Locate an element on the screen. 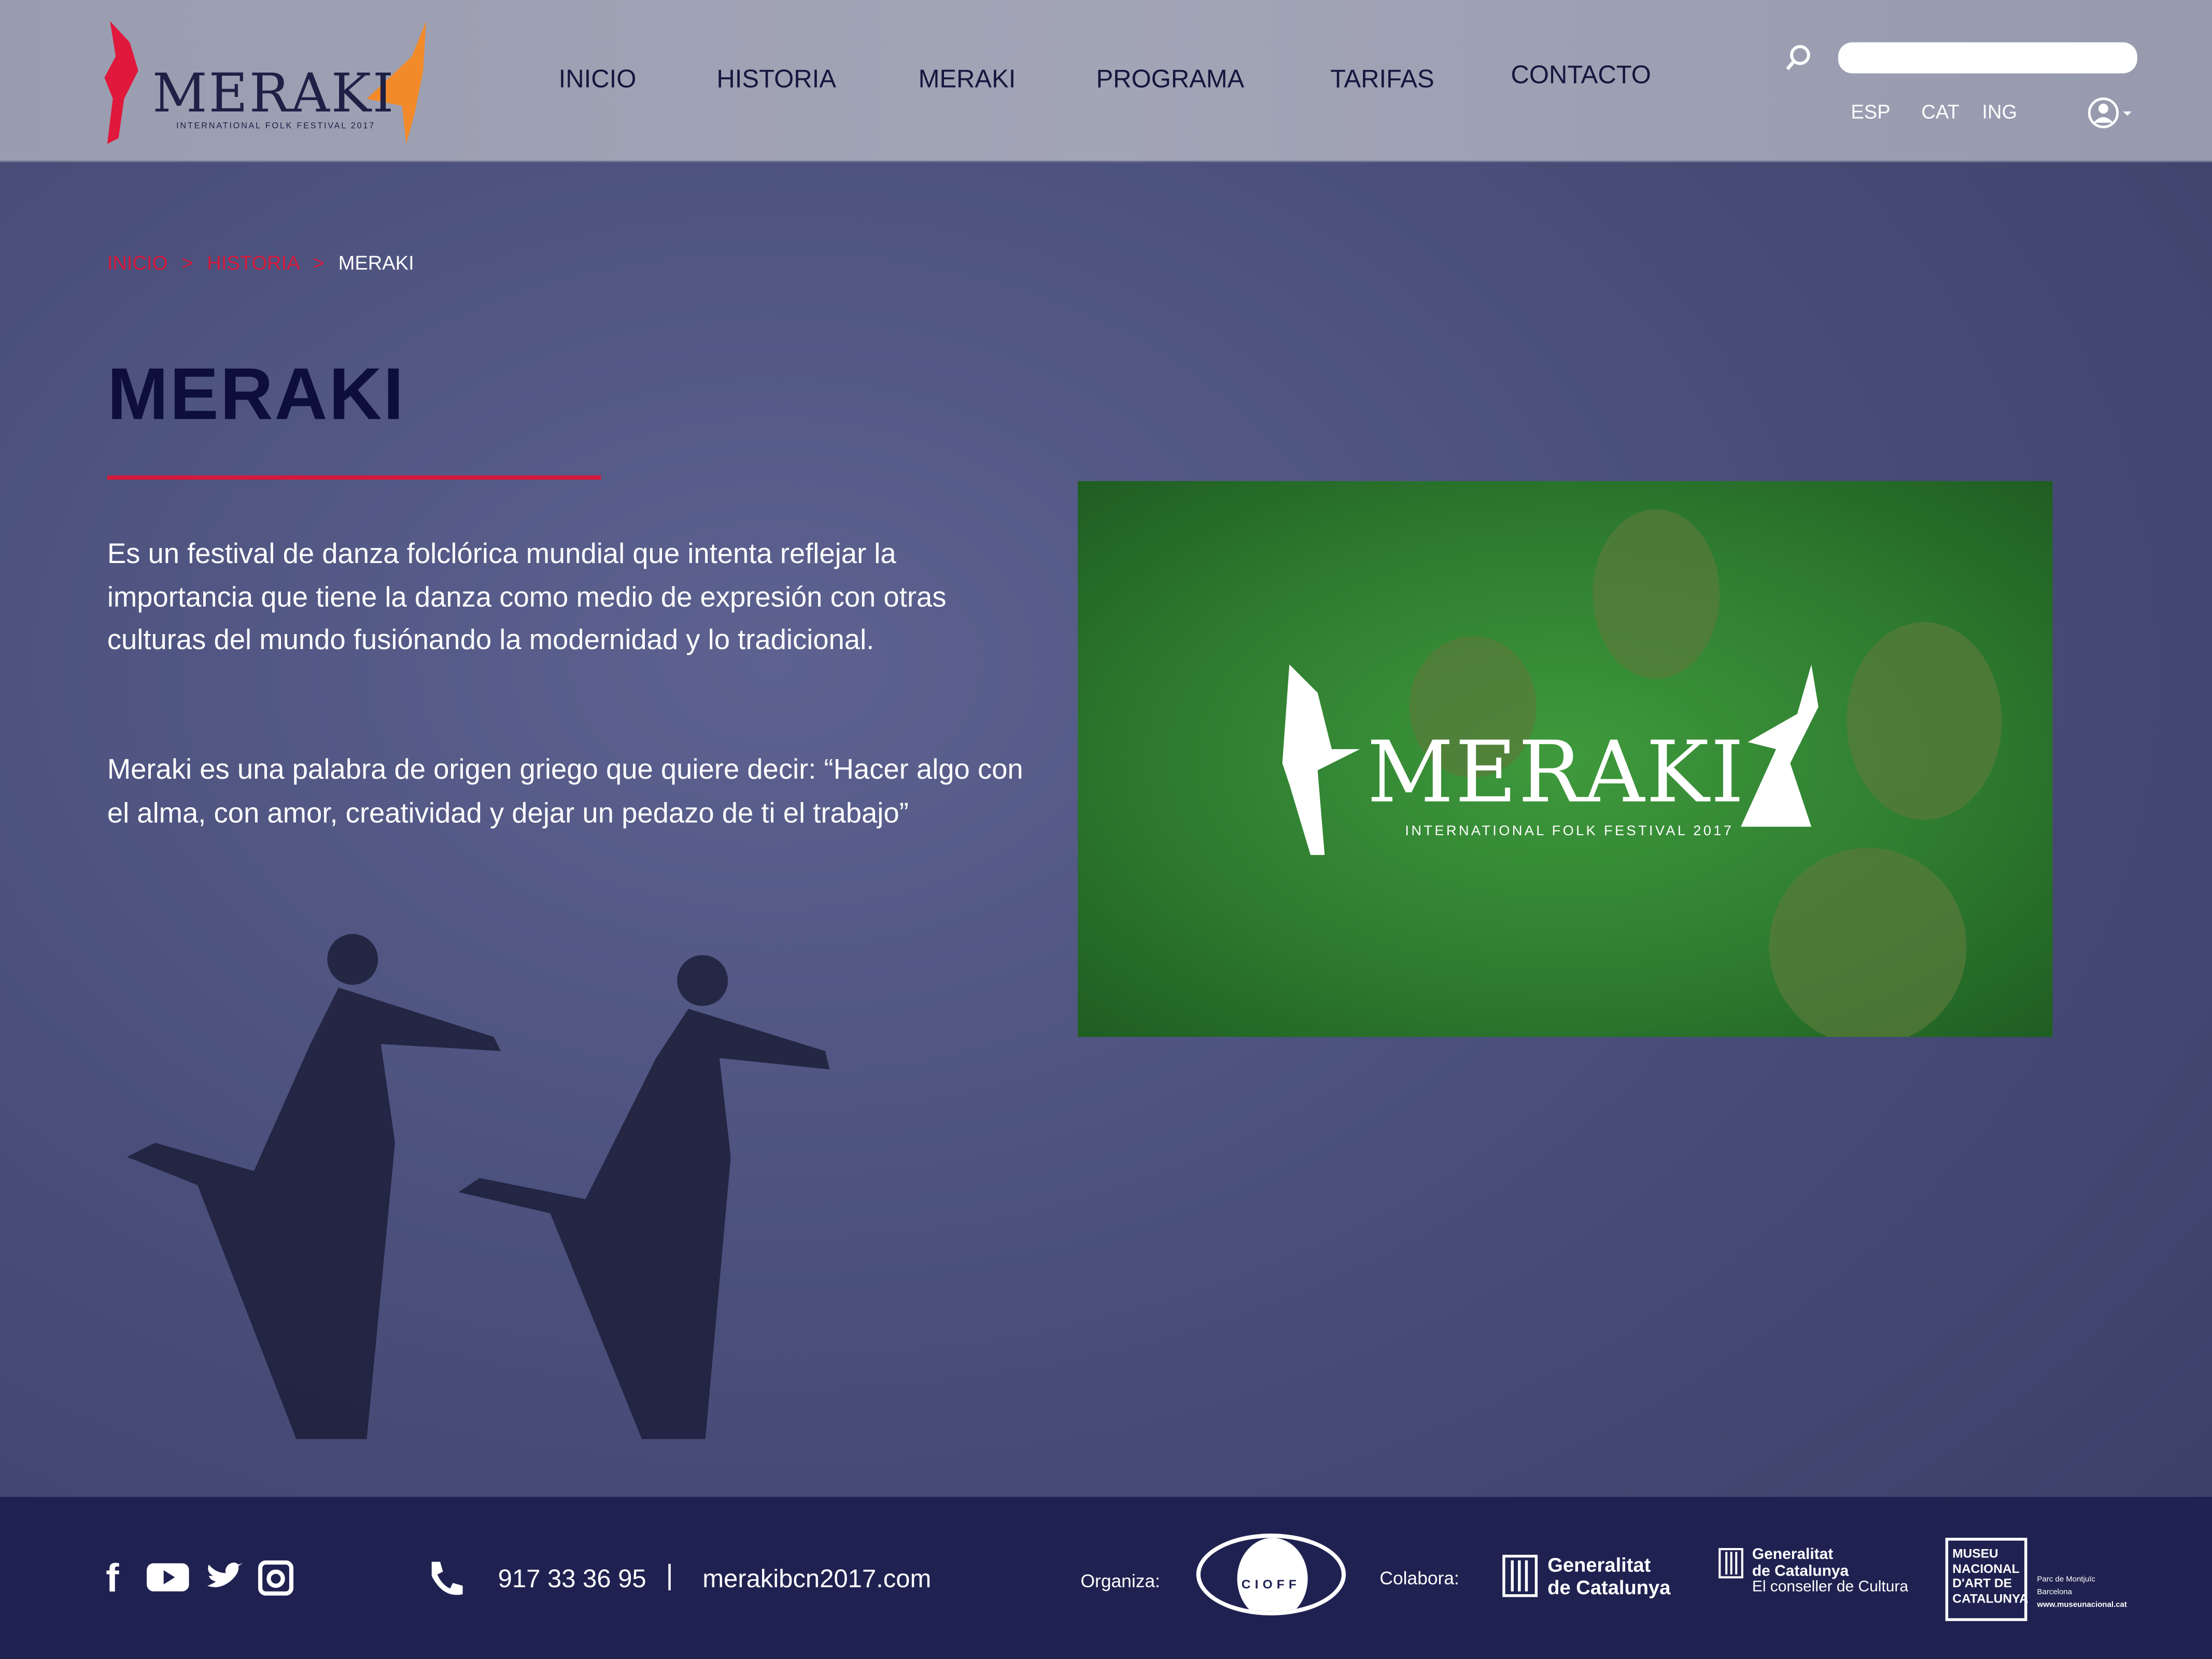  breadcrumb: INICIO > HISTORIA > MERAKI is located at coordinates (260, 262).